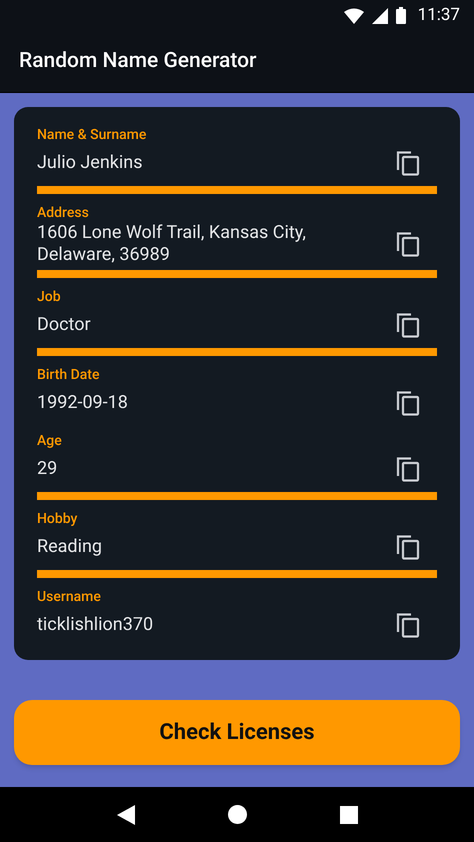 This screenshot has height=842, width=474. I want to click on battery-icon, so click(401, 15).